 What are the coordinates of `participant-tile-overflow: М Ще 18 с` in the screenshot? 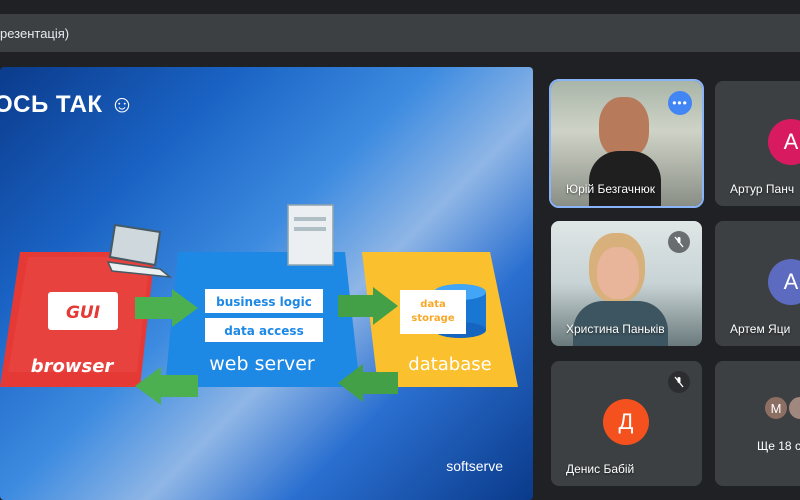 It's located at (757, 423).